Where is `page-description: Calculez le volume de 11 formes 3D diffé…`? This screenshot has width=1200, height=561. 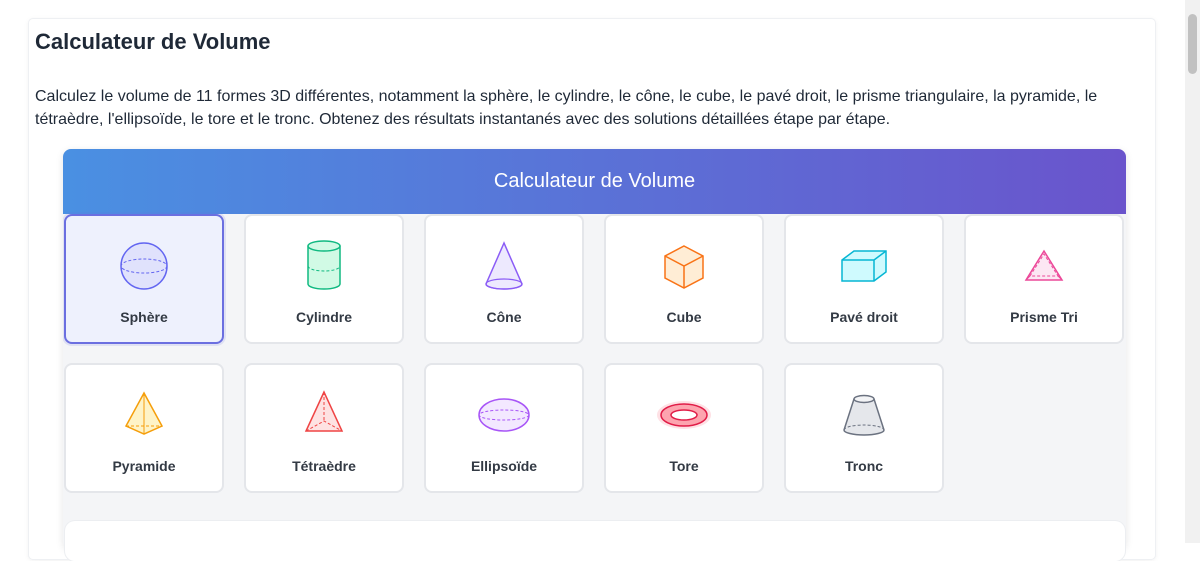 page-description: Calculez le volume de 11 formes 3D diffé… is located at coordinates (566, 108).